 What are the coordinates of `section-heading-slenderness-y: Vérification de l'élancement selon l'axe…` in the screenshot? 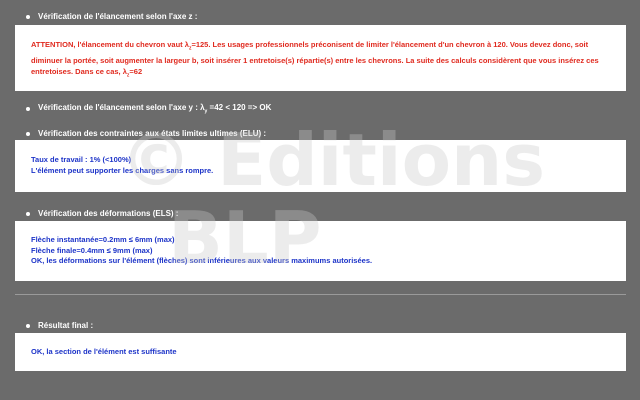 It's located at (148, 109).